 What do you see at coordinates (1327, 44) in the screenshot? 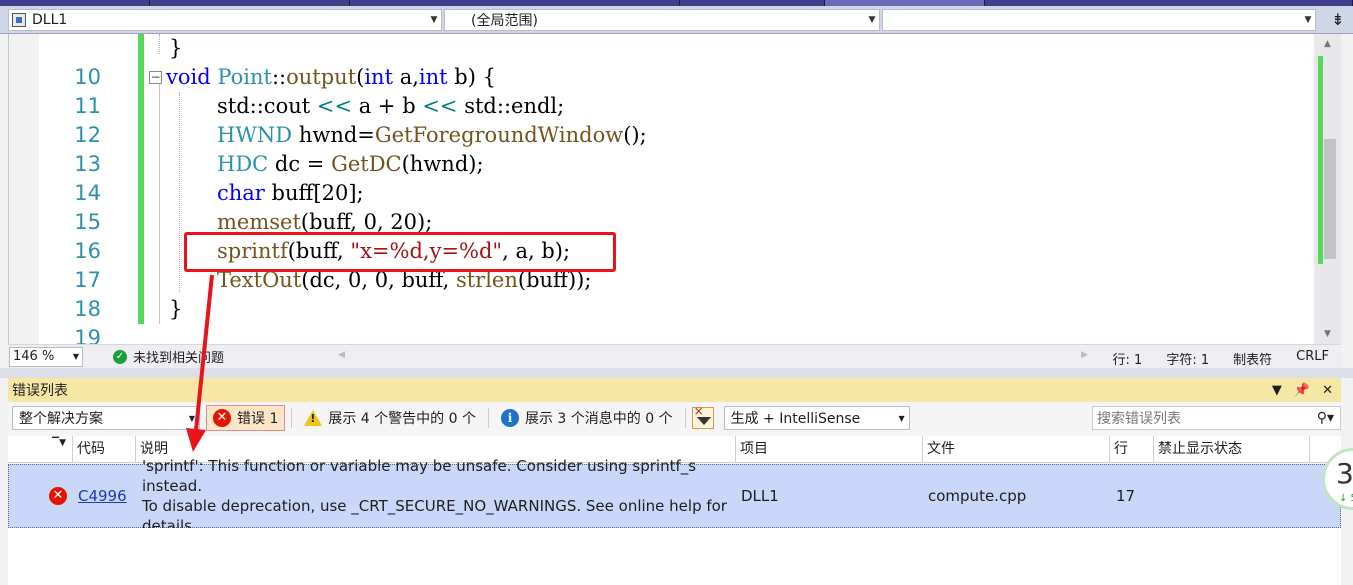
I see `scroll-up-icon: ▲` at bounding box center [1327, 44].